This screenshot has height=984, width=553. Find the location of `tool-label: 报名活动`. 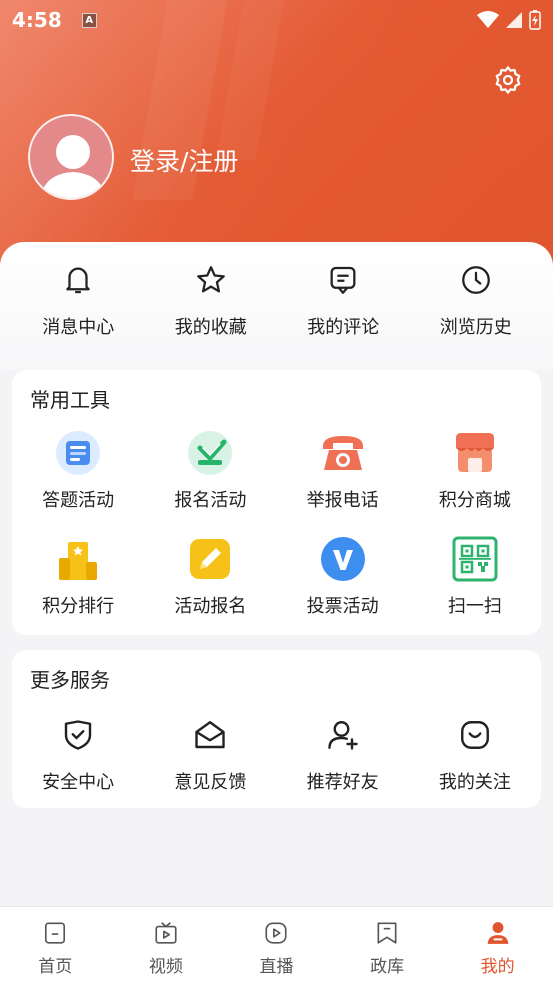

tool-label: 报名活动 is located at coordinates (210, 500).